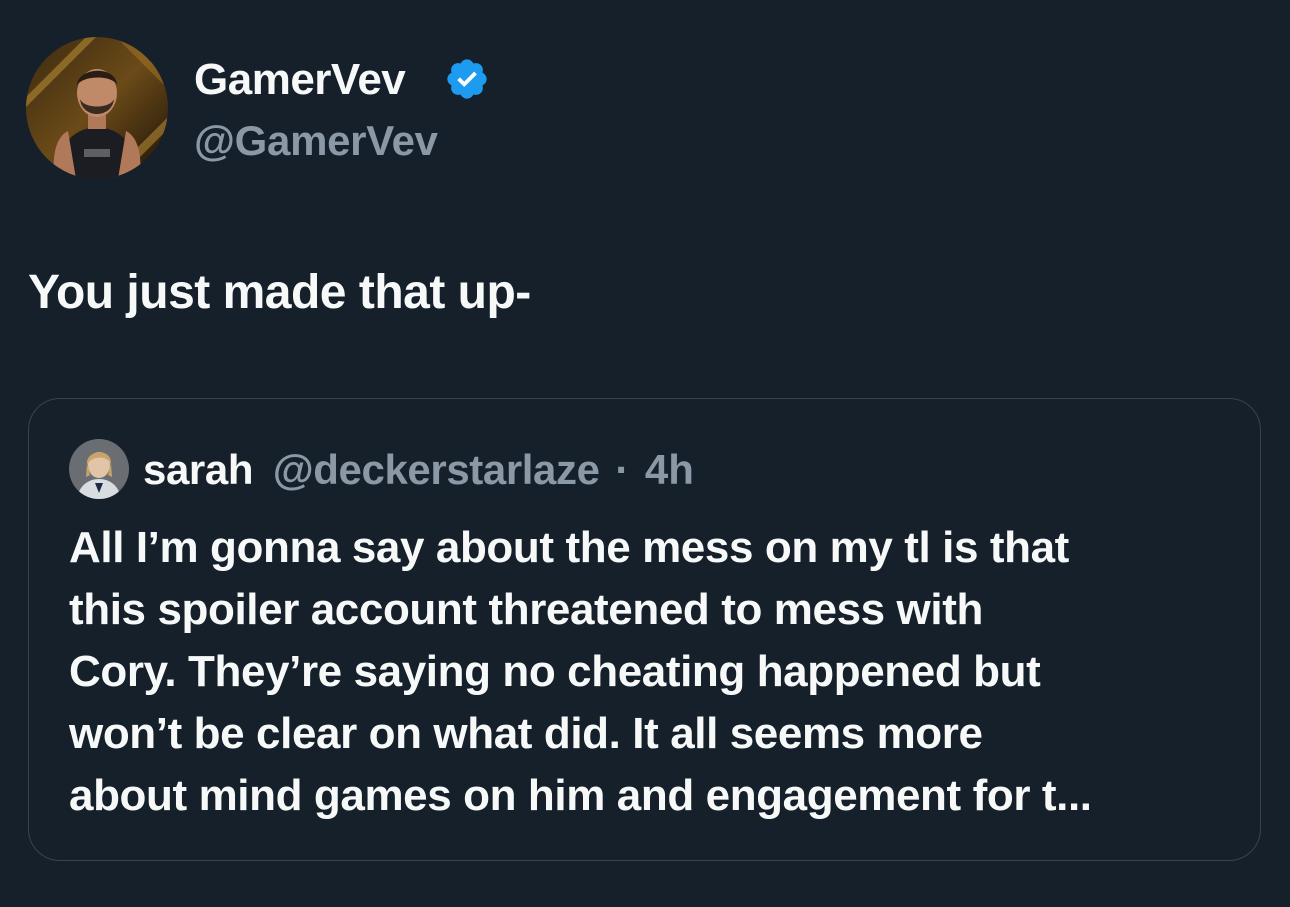 This screenshot has height=907, width=1290. What do you see at coordinates (279, 292) in the screenshot?
I see `tweet-text: You just made that up-` at bounding box center [279, 292].